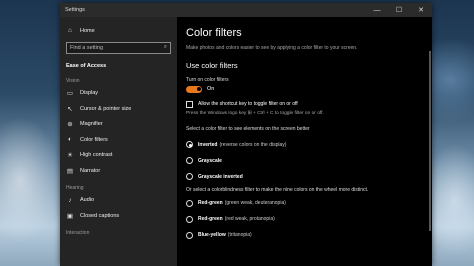 The image size is (474, 266). Describe the element at coordinates (75, 187) in the screenshot. I see `group-label-hearing: Hearing` at that location.